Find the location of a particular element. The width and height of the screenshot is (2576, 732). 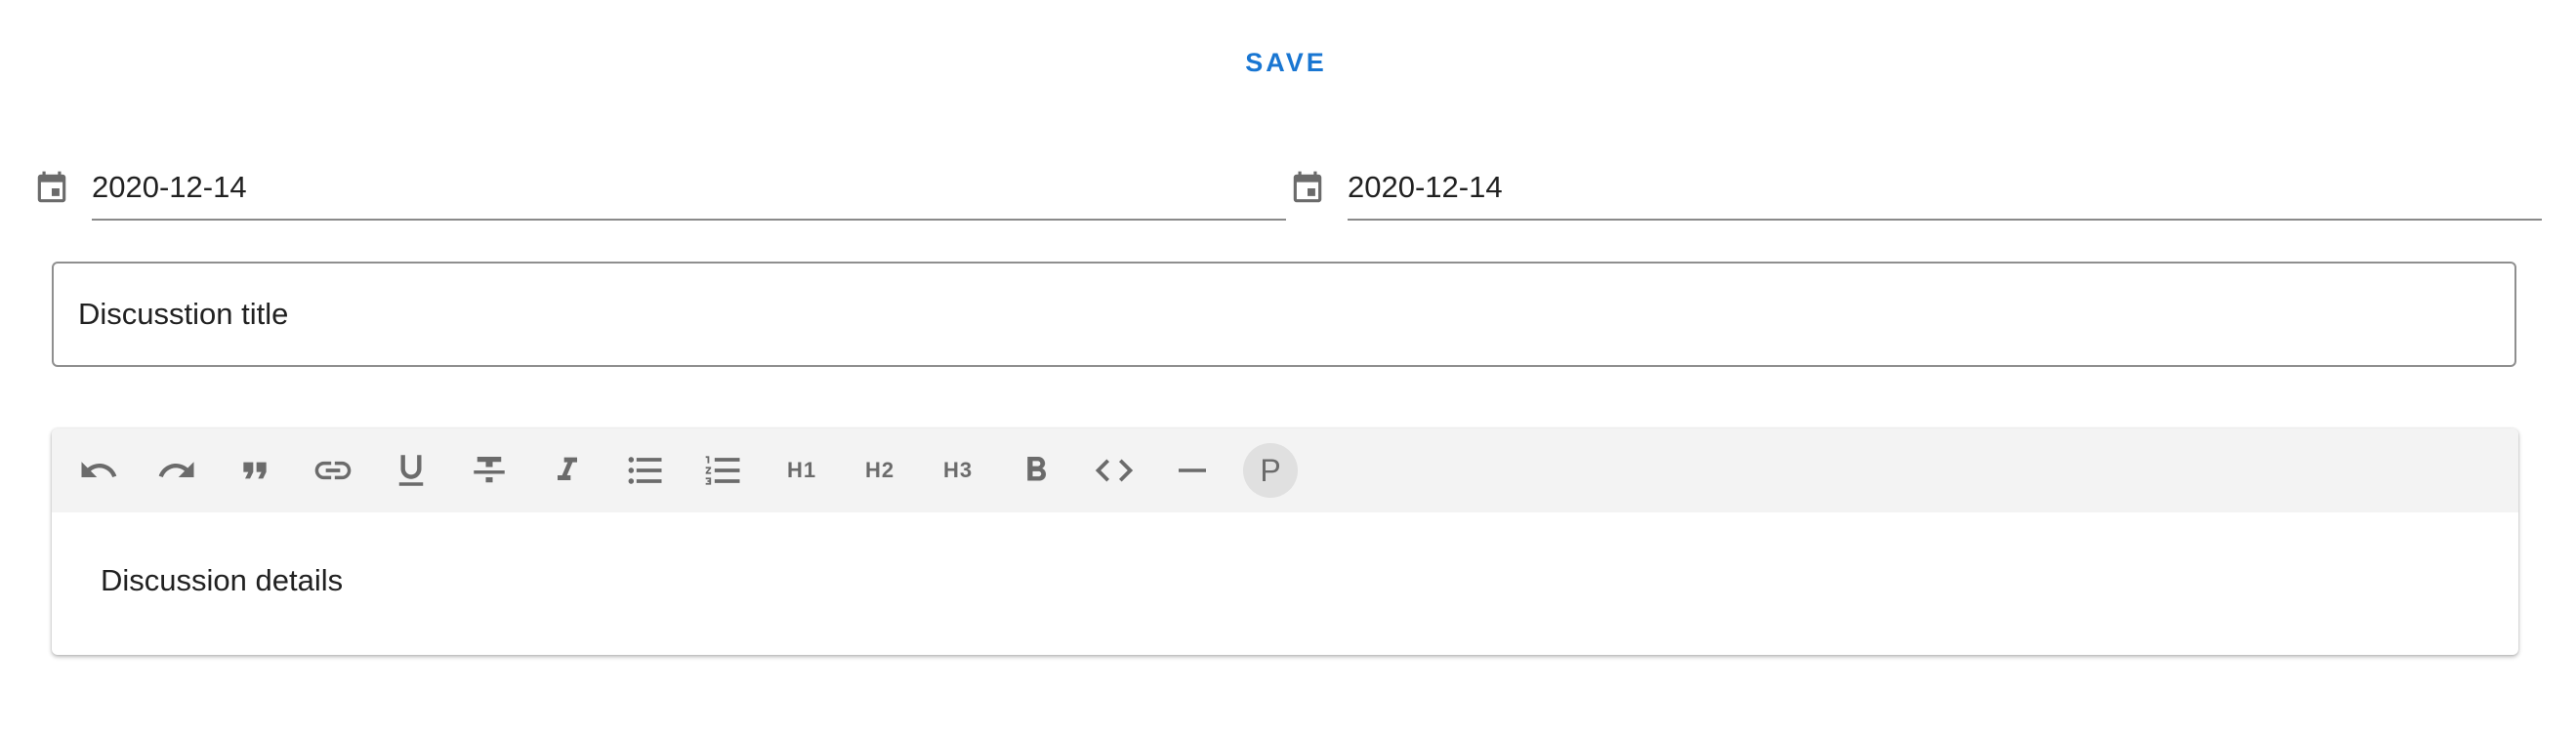

underline-icon is located at coordinates (411, 470).